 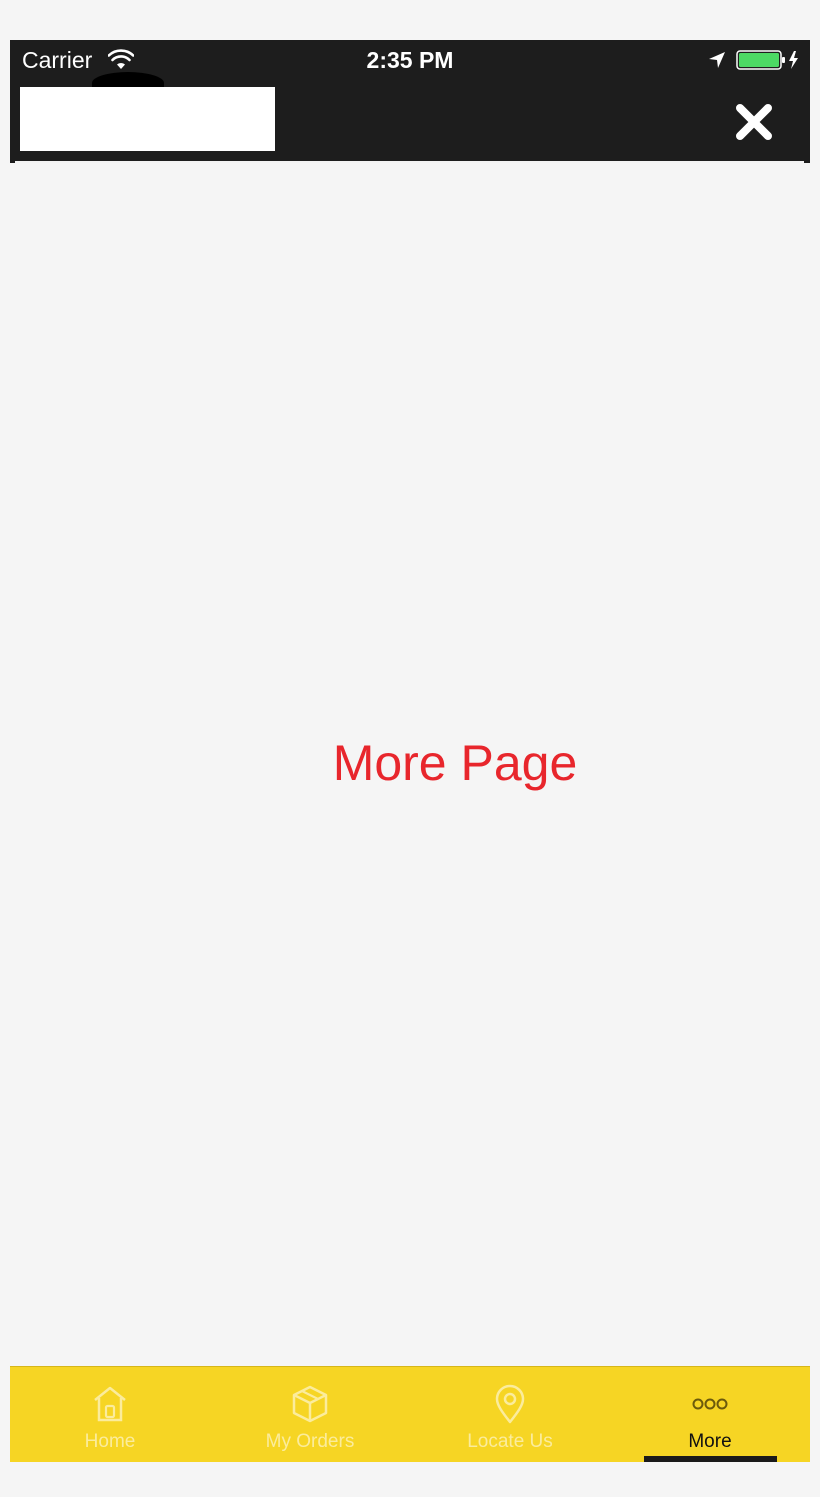 I want to click on tab-more: More, so click(x=710, y=1414).